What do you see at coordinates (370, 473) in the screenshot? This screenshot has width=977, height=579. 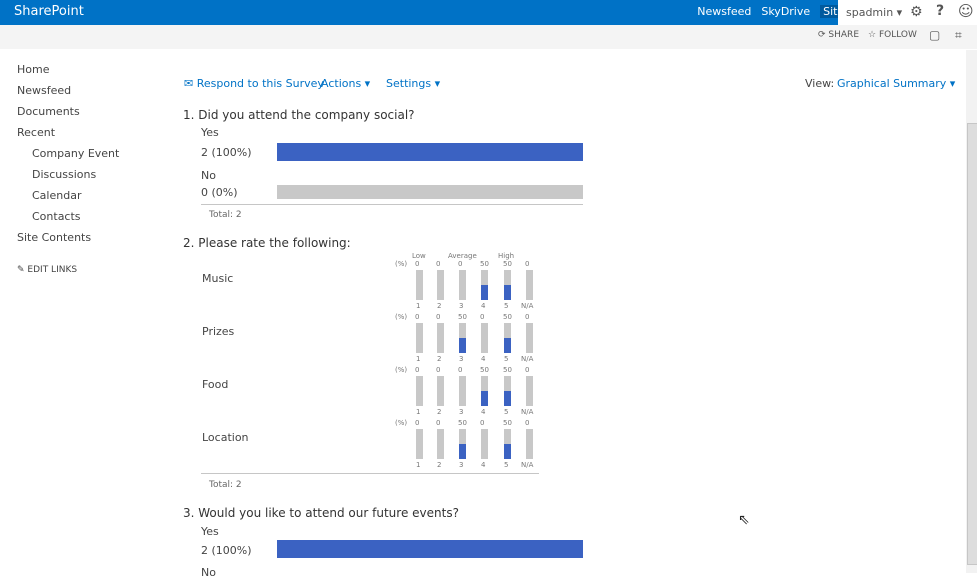 I see `q2-divider` at bounding box center [370, 473].